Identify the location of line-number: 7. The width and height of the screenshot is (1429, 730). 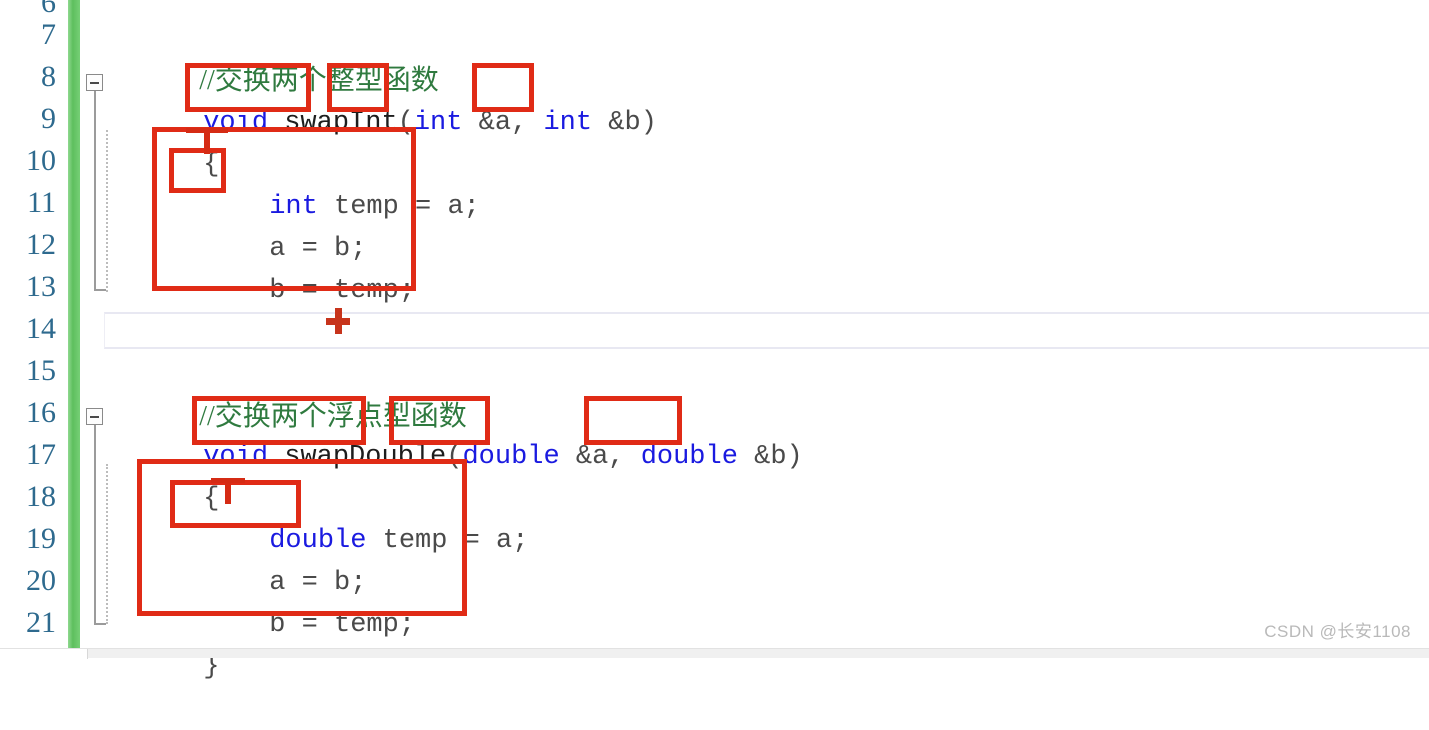
(48, 34).